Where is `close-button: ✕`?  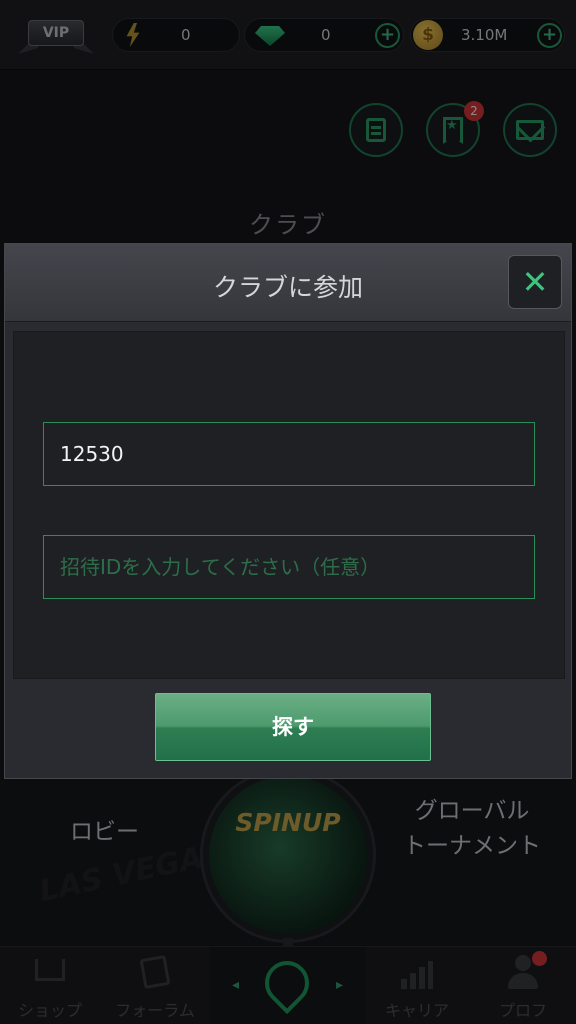
close-button: ✕ is located at coordinates (535, 282).